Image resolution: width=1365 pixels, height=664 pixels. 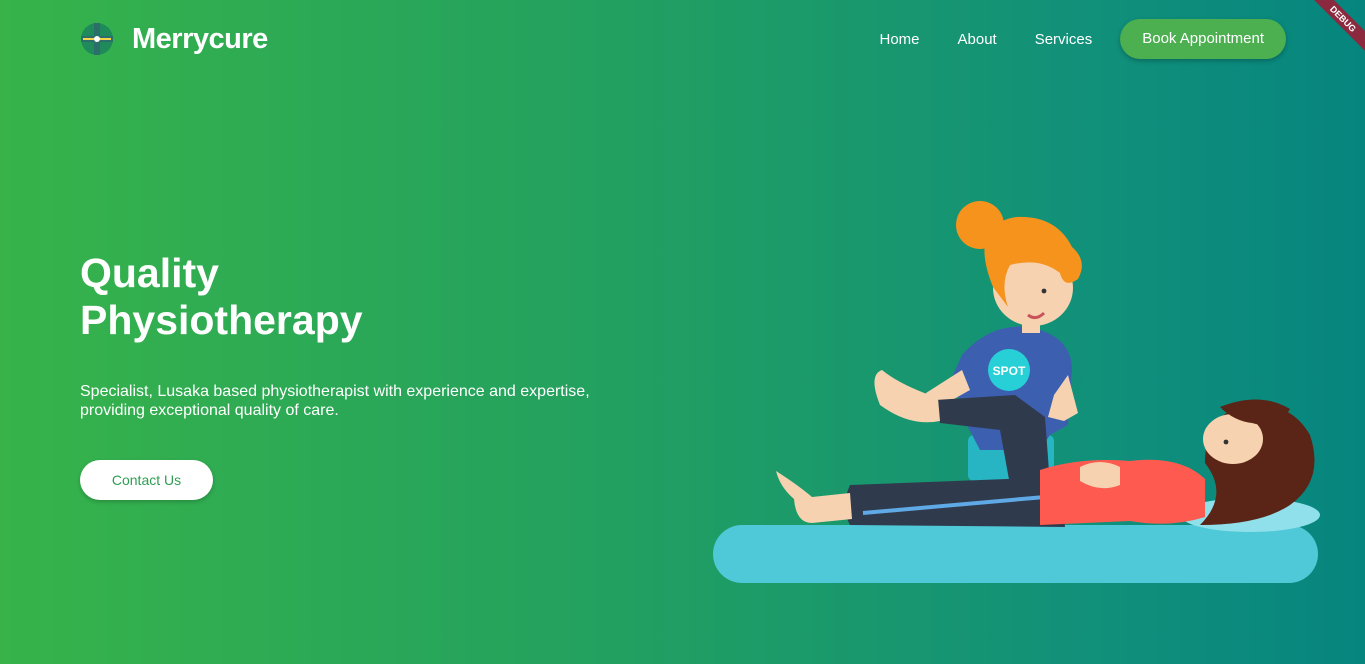 I want to click on hero-subtitle-line-2: providing exceptional quality of care., so click(x=209, y=410).